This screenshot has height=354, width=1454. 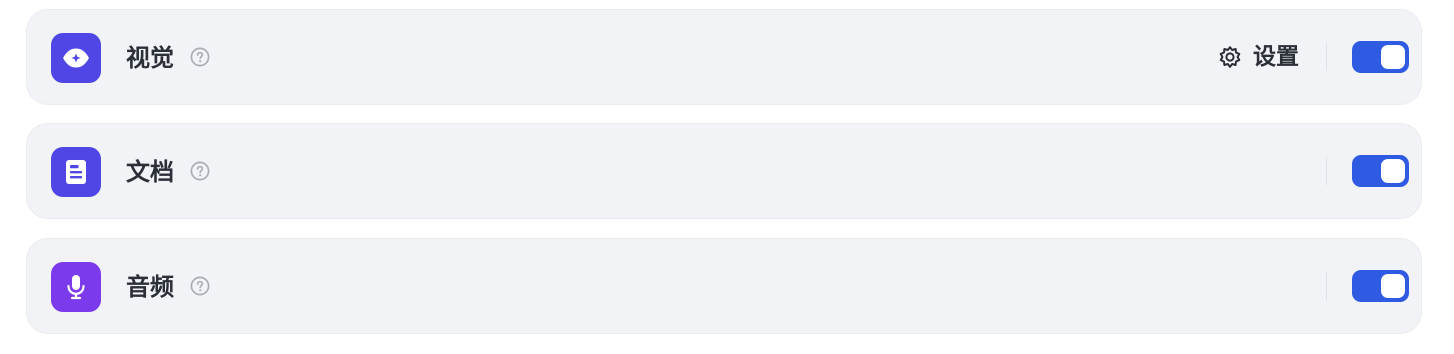 I want to click on capability-title: 文档, so click(x=150, y=172).